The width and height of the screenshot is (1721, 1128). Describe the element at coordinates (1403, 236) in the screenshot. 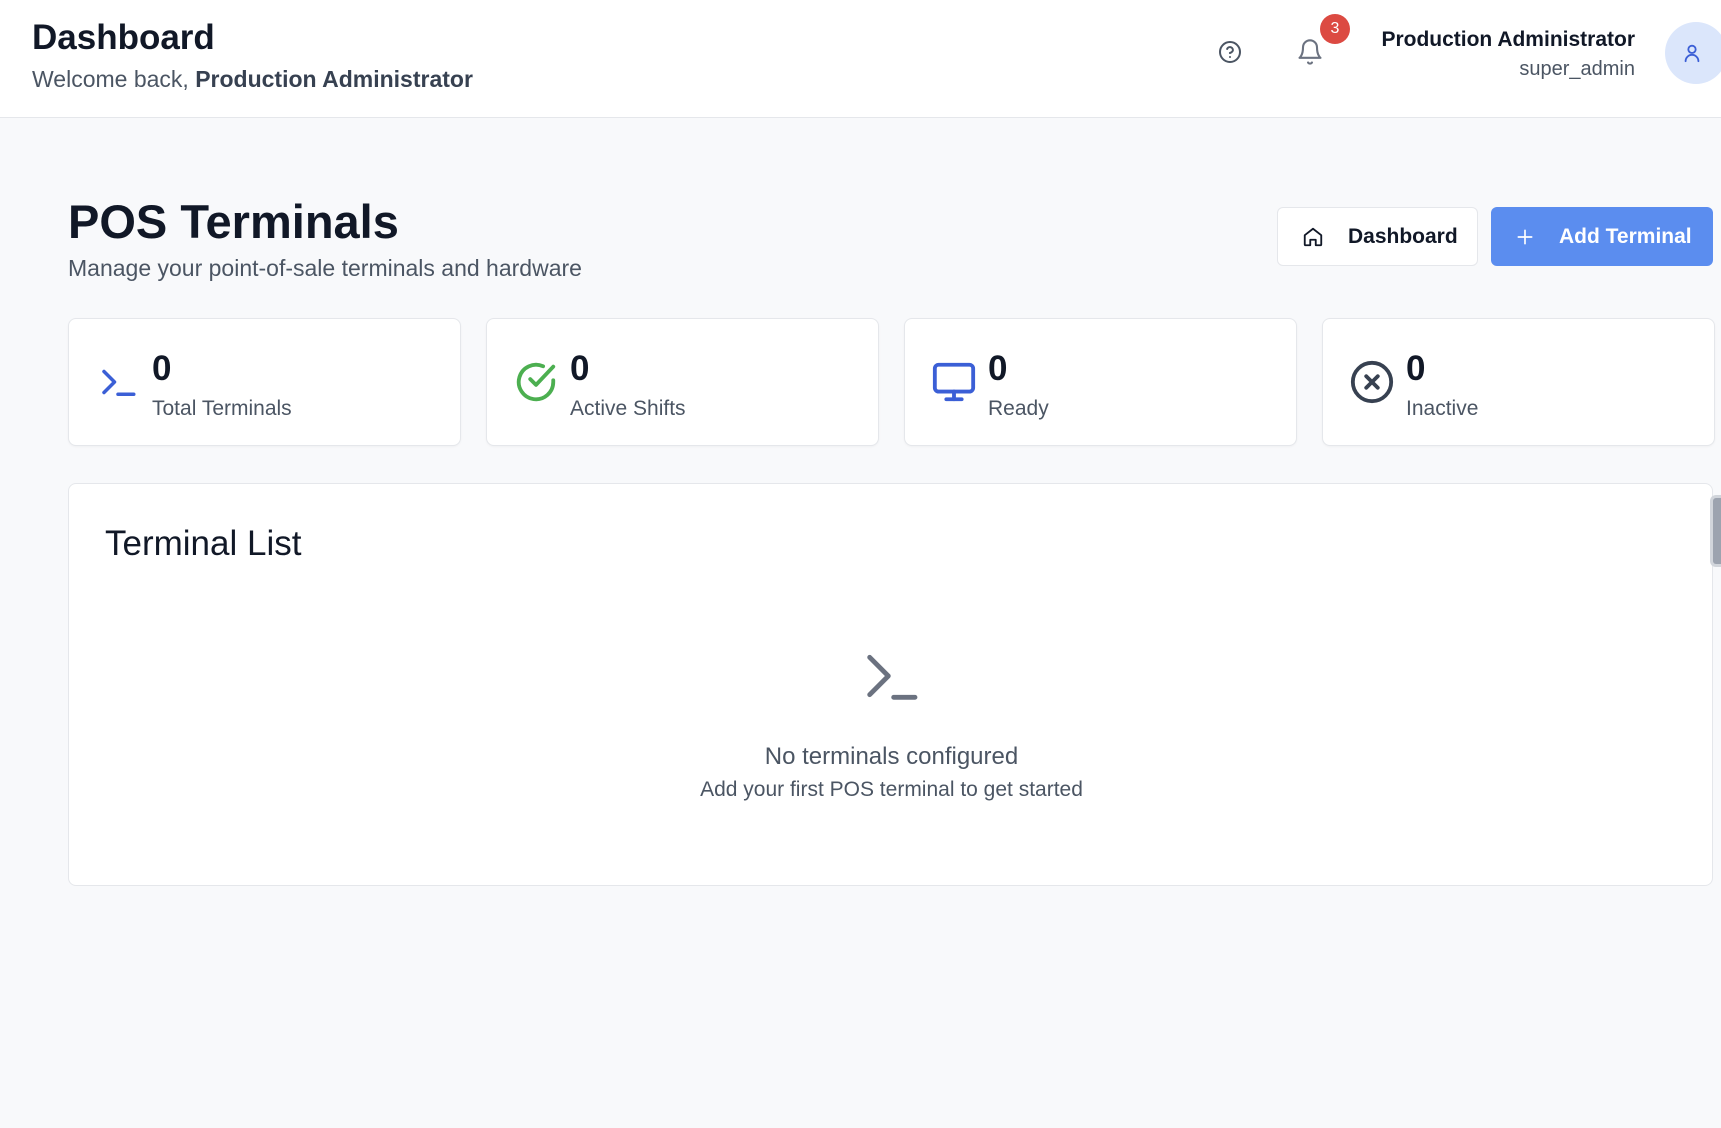

I see `dashboard-button-label: Dashboard` at that location.